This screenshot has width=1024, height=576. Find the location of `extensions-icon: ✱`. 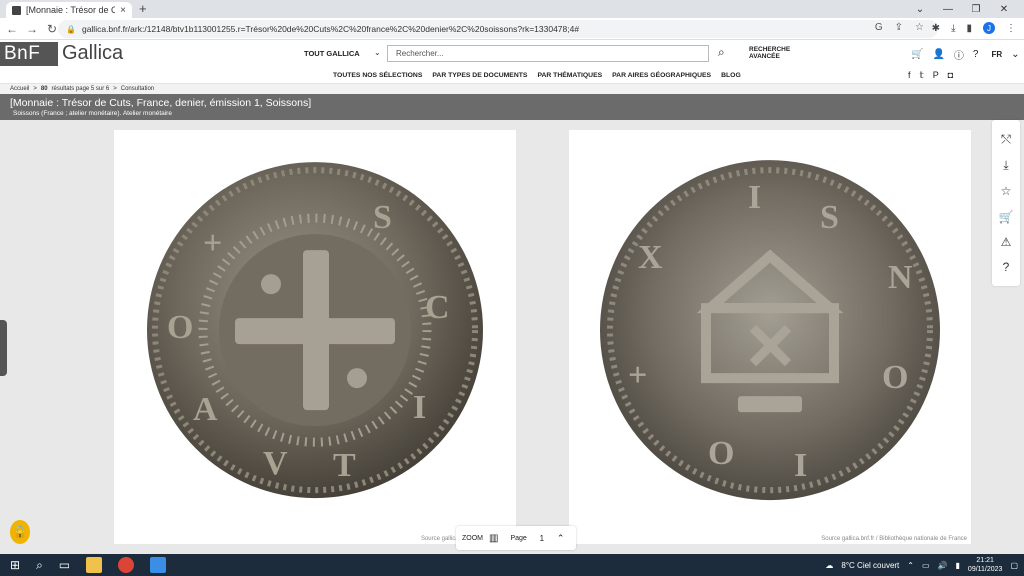

extensions-icon: ✱ is located at coordinates (936, 28).